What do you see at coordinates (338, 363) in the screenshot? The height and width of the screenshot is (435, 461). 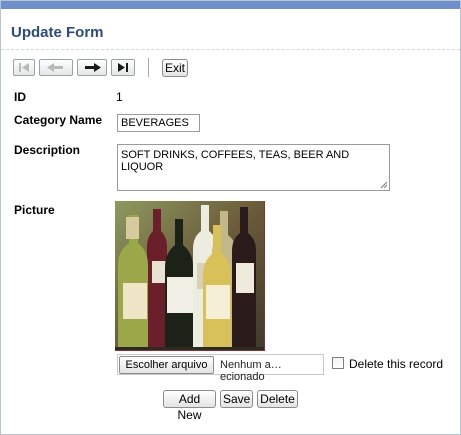 I see `delete-record-checkbox` at bounding box center [338, 363].